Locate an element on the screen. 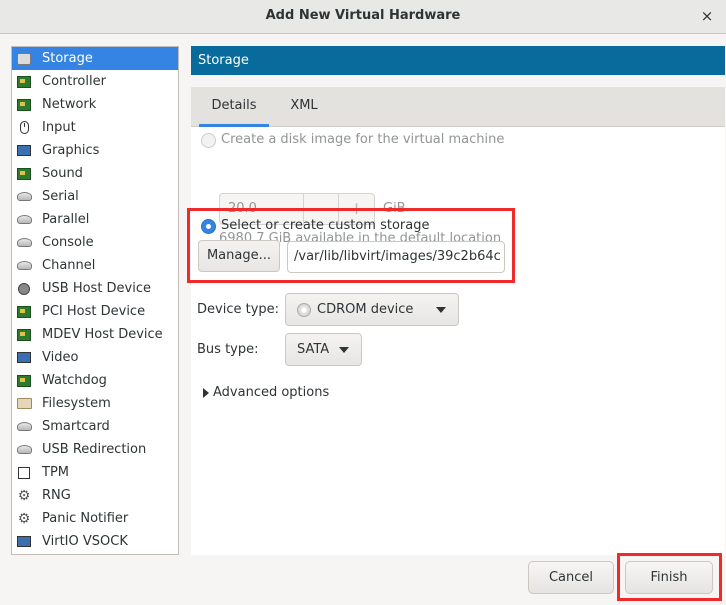  device-type-dropdown: CDROM device is located at coordinates (372, 309).